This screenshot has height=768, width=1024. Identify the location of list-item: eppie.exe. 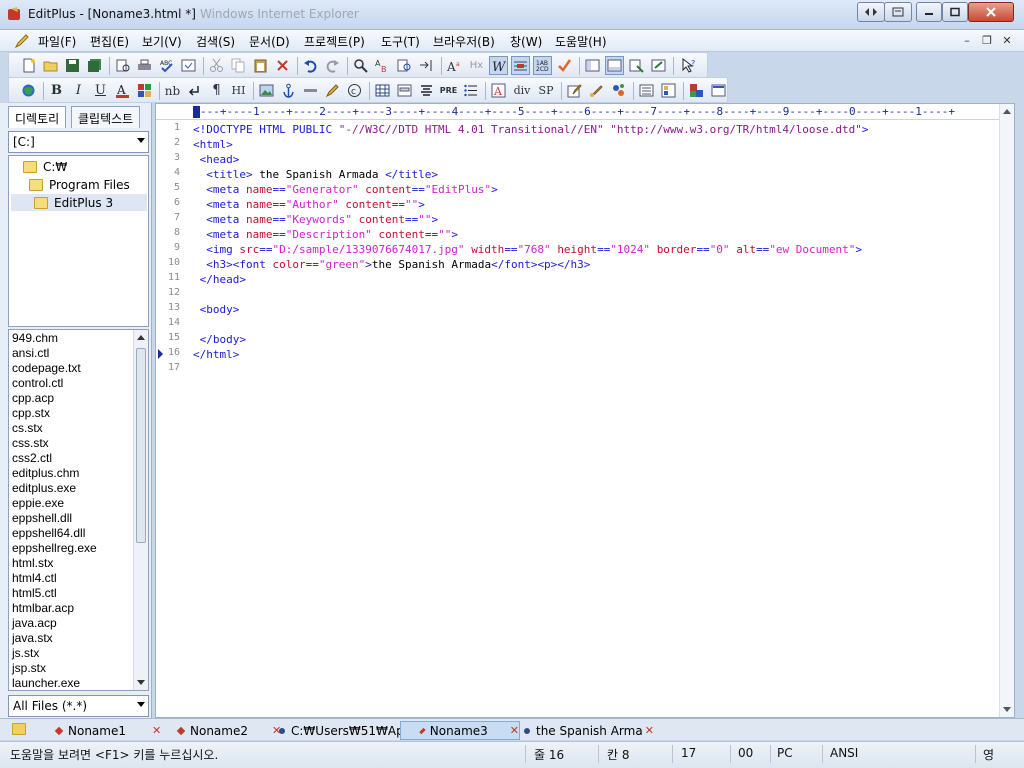
(38, 503).